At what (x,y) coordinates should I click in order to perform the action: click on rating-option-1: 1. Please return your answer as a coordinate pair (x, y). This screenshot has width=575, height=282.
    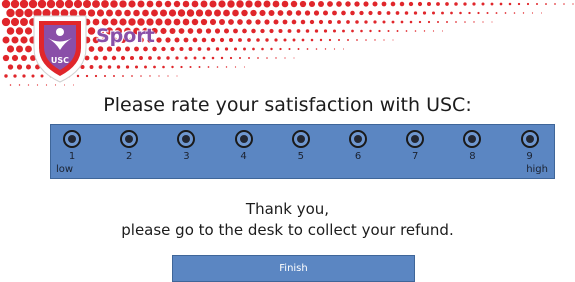
    Looking at the image, I should click on (72, 152).